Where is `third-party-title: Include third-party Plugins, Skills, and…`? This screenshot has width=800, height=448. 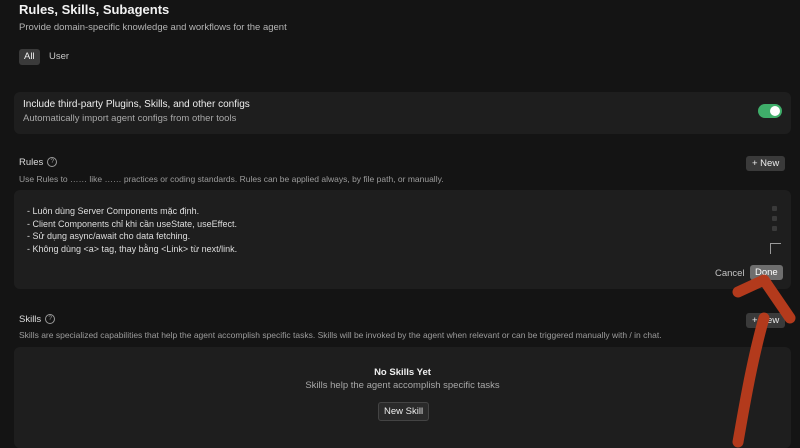 third-party-title: Include third-party Plugins, Skills, and… is located at coordinates (136, 104).